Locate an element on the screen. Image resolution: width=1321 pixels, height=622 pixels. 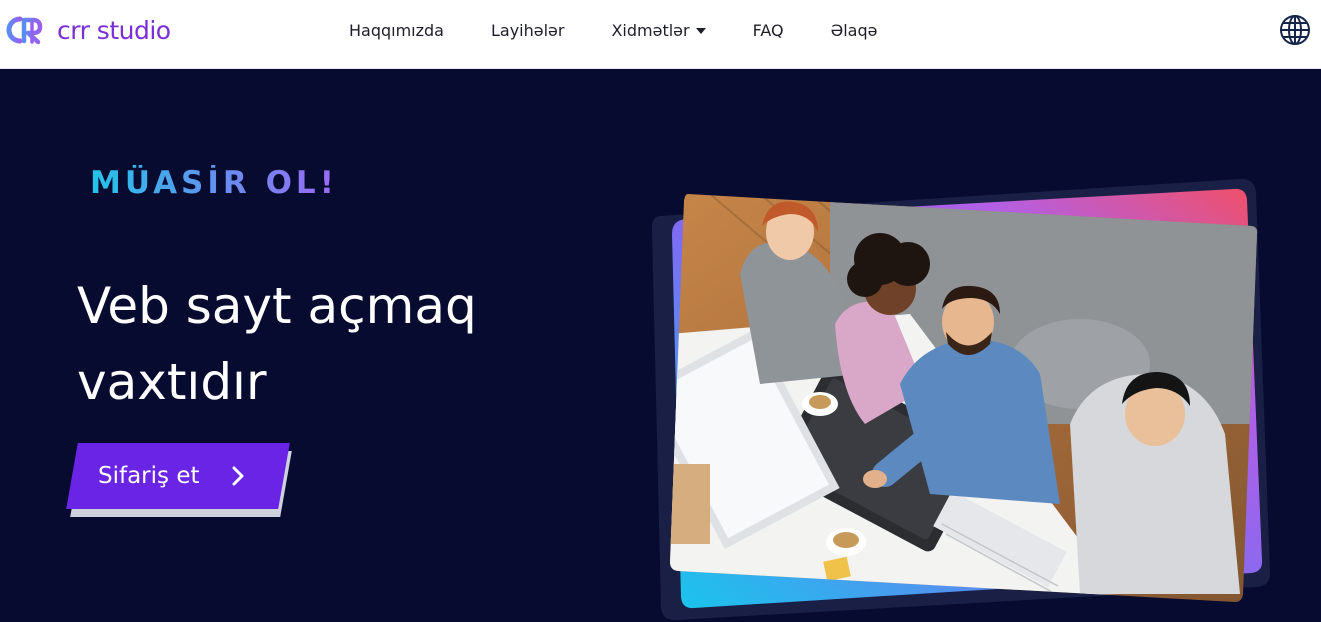
nav-item-contact: Əlaqə is located at coordinates (854, 31).